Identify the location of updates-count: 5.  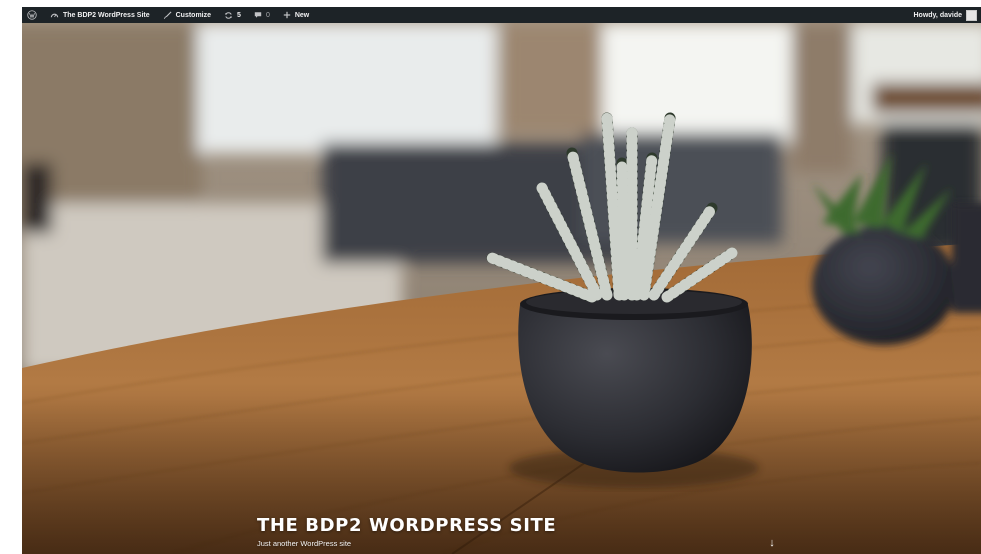
(239, 15).